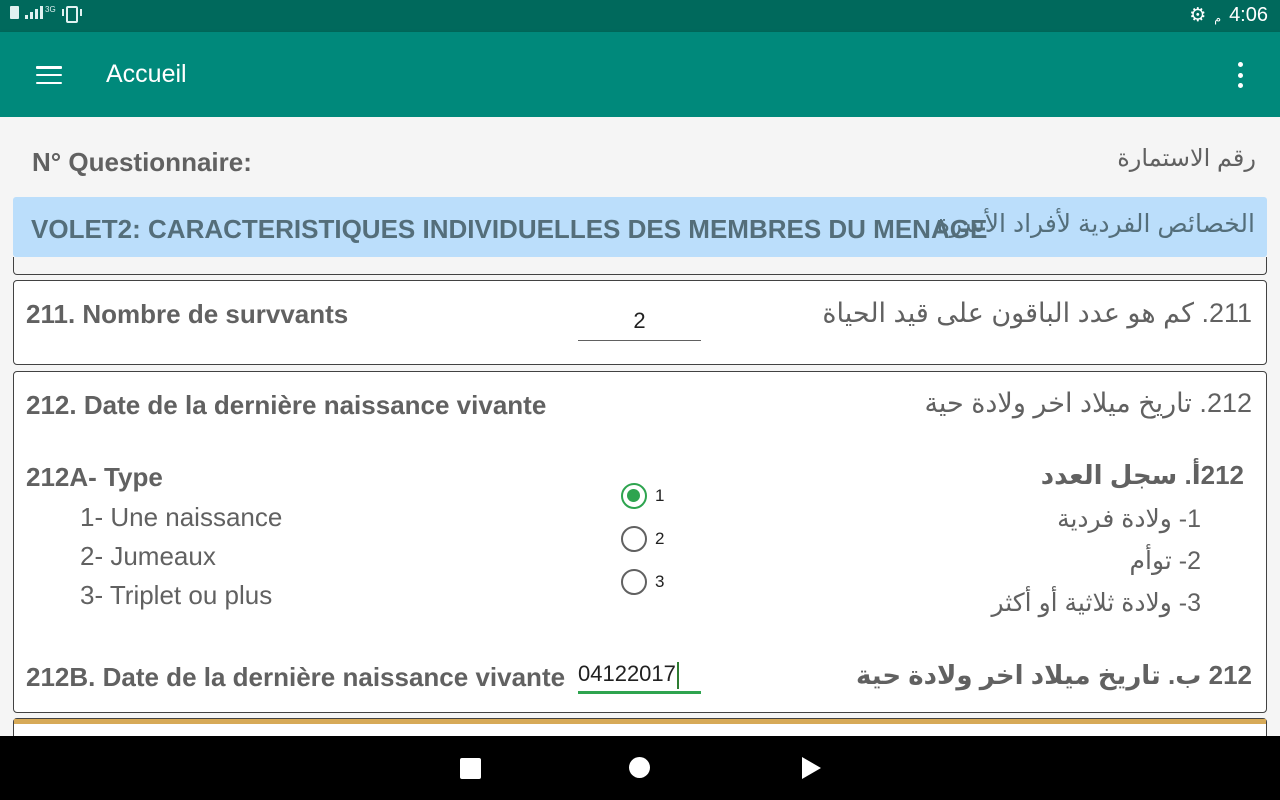 The height and width of the screenshot is (800, 1280). What do you see at coordinates (142, 162) in the screenshot?
I see `questionnaire-number-label-fr: N° Questionnaire:` at bounding box center [142, 162].